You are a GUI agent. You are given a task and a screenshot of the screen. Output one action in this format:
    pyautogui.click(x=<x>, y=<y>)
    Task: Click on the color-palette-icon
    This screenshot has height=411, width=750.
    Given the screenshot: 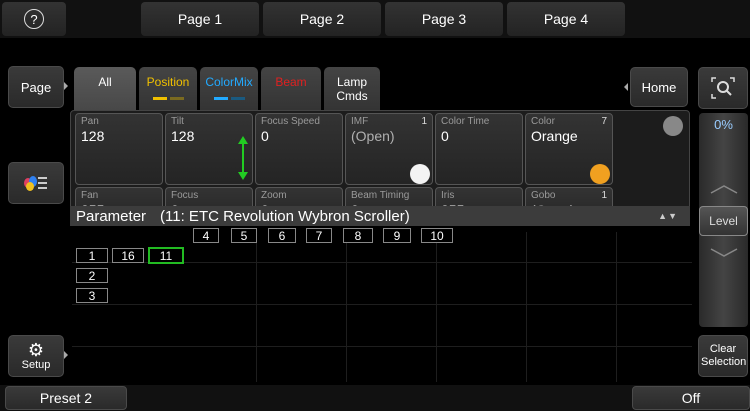 What is the action you would take?
    pyautogui.click(x=36, y=183)
    